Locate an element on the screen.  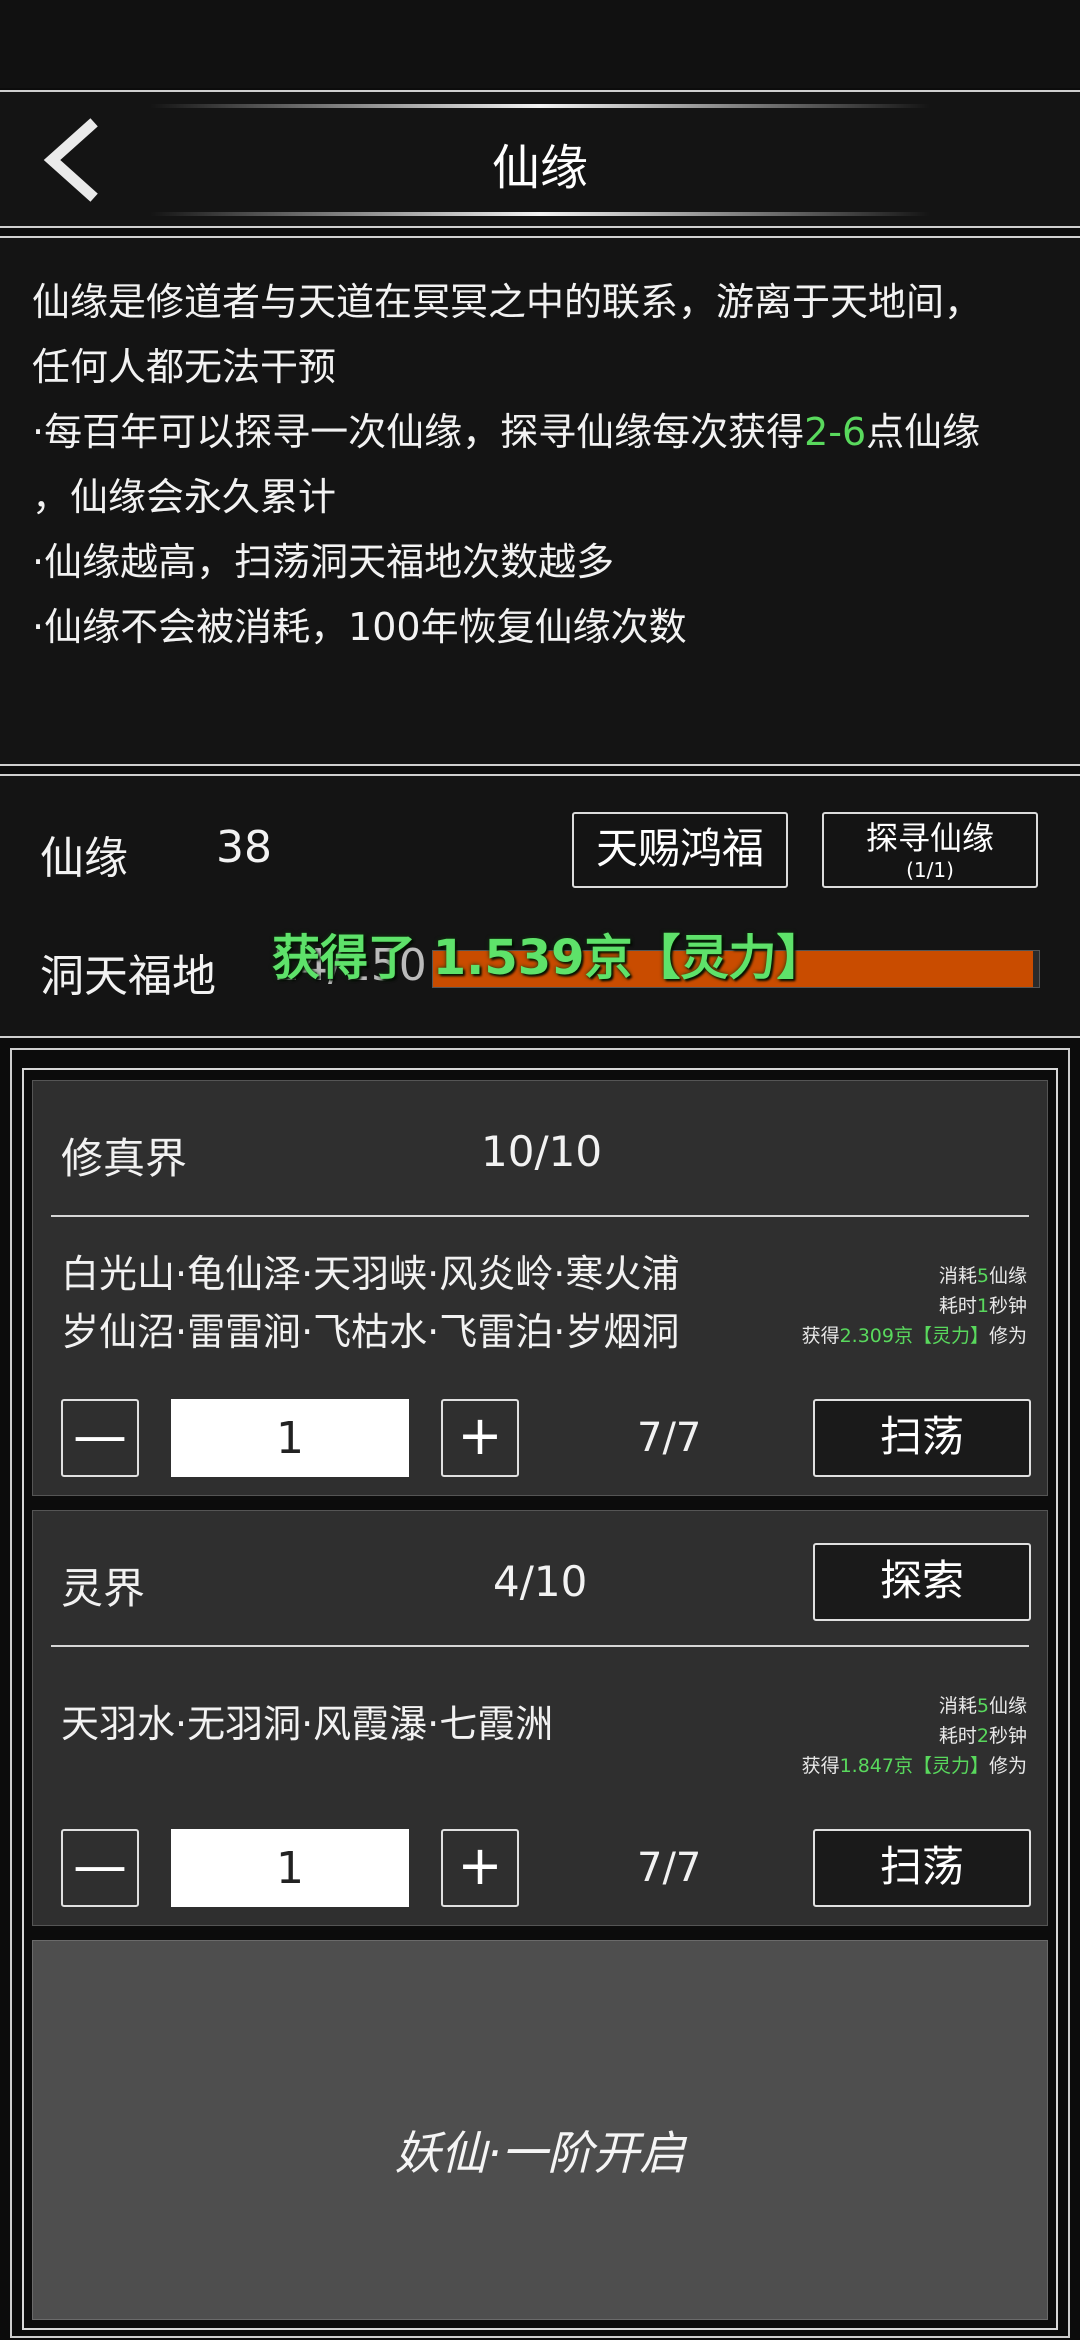
seek-button-label: 探寻仙缘 is located at coordinates (929, 838).